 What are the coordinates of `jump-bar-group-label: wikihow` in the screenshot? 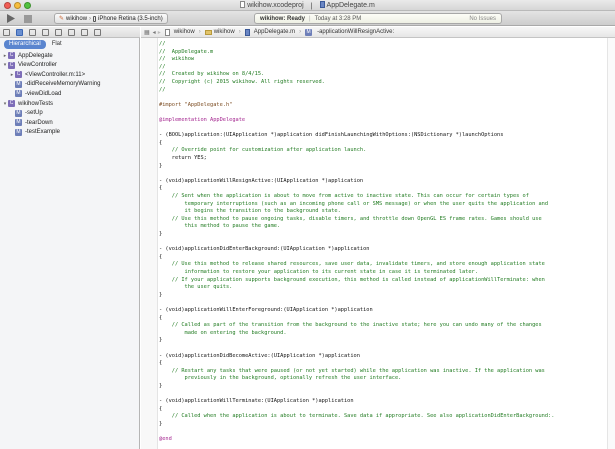 It's located at (224, 32).